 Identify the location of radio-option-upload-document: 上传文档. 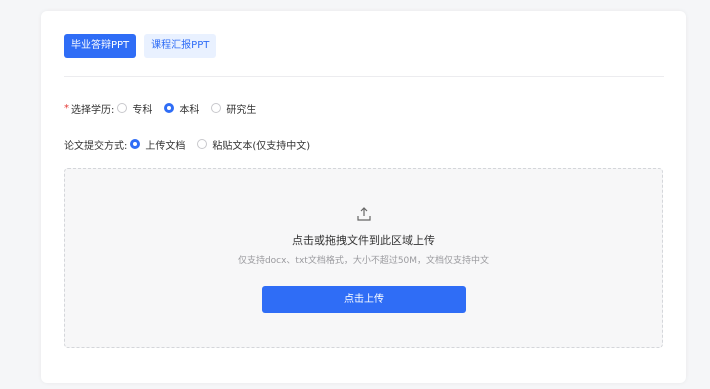
(157, 144).